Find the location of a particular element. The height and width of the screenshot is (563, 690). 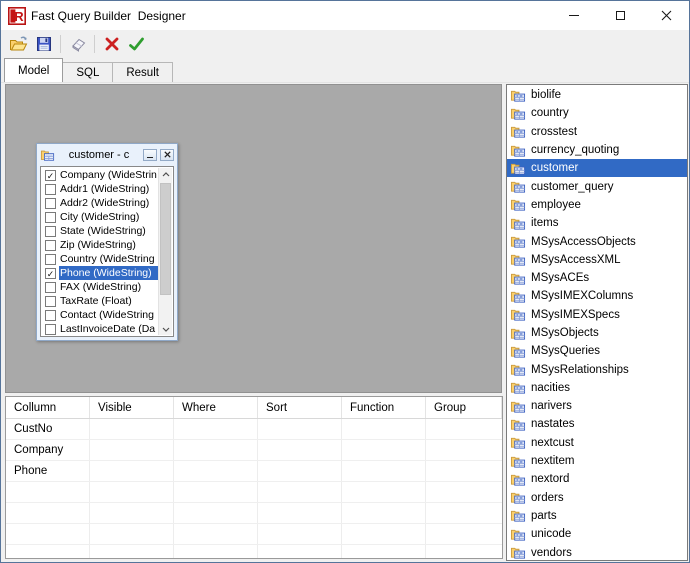

field-row: Addr2 (WideString) is located at coordinates (100, 203).